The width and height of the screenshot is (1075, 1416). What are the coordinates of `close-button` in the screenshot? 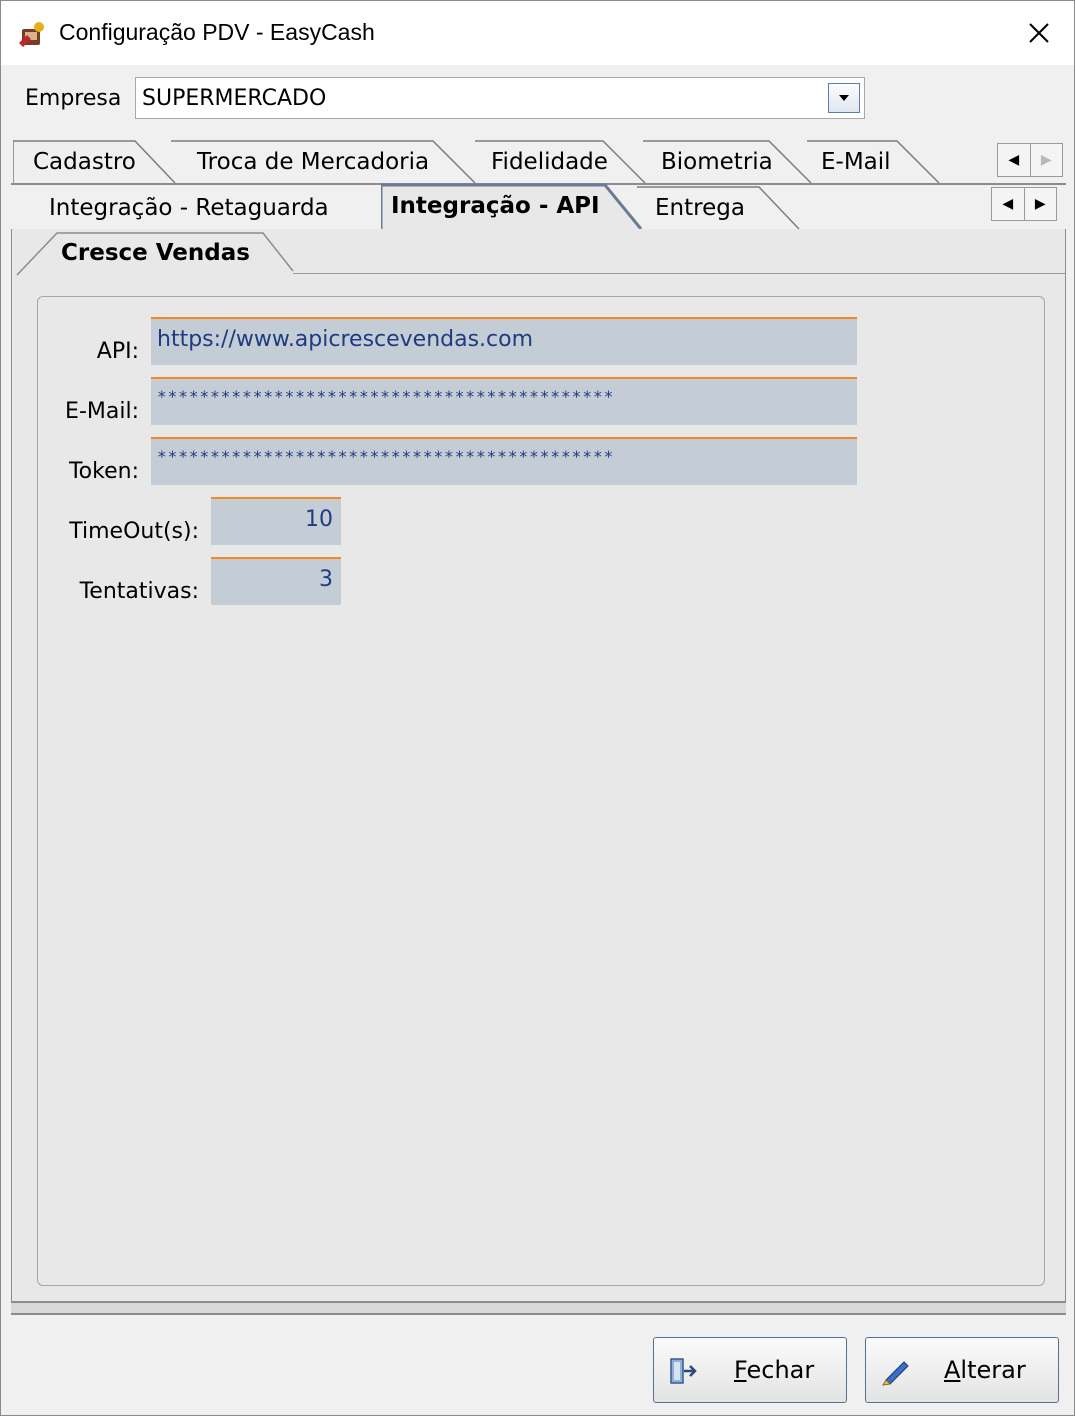 It's located at (1039, 33).